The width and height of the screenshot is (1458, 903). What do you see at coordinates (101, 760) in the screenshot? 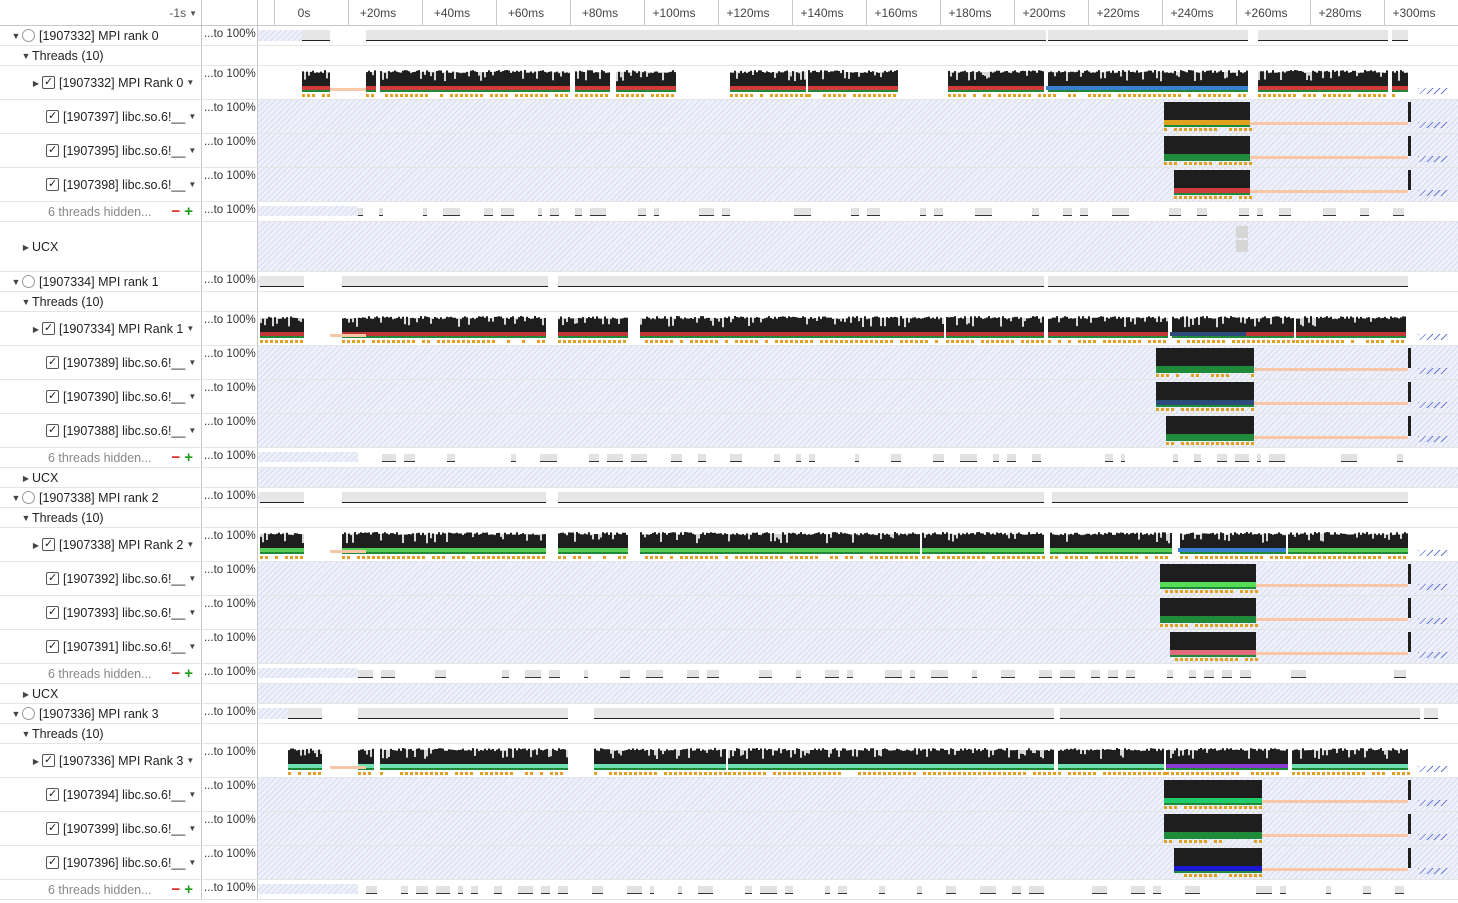
I see `track-label: [1907336] MPI Rank 3▼` at bounding box center [101, 760].